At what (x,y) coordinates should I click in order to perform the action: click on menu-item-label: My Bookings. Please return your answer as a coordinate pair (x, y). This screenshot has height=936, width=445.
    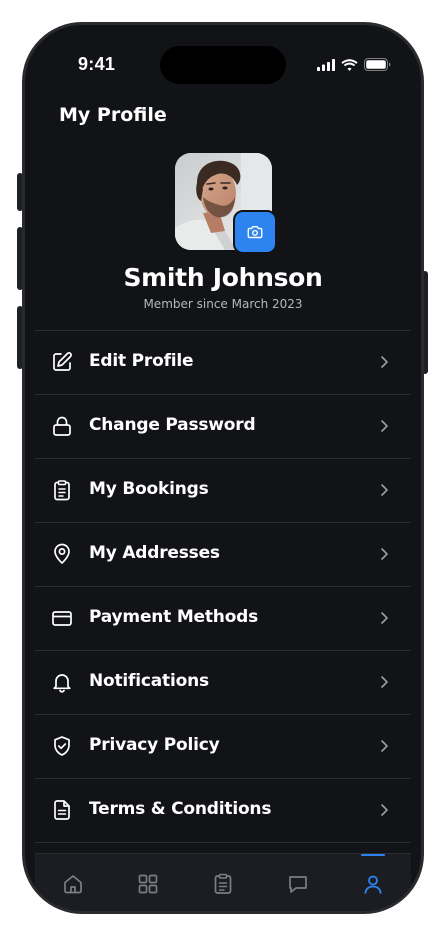
    Looking at the image, I should click on (149, 489).